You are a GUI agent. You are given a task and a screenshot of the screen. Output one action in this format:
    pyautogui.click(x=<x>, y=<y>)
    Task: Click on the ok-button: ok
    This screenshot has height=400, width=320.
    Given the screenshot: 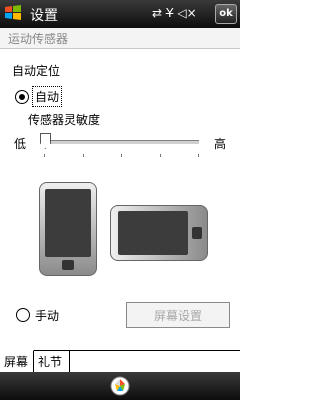 What is the action you would take?
    pyautogui.click(x=226, y=14)
    